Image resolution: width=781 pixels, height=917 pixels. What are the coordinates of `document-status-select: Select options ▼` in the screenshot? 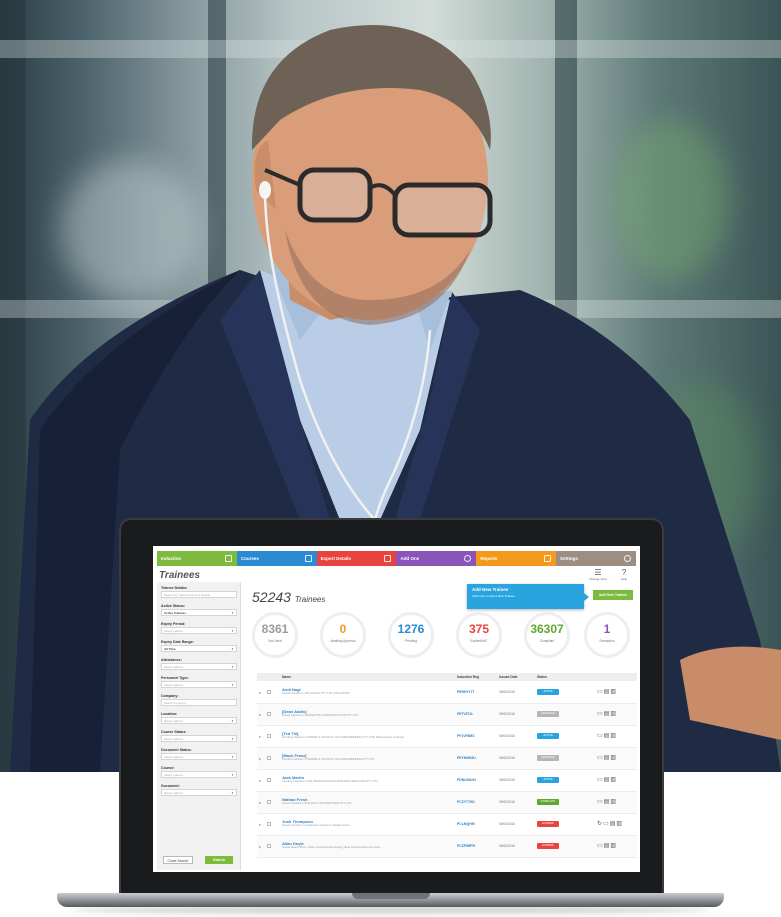 It's located at (199, 756).